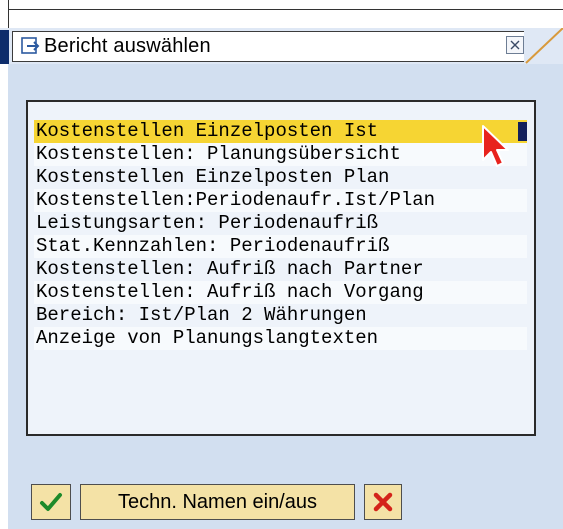 The height and width of the screenshot is (529, 563). I want to click on list-item-label: Anzeige von Planungslangtexten, so click(207, 338).